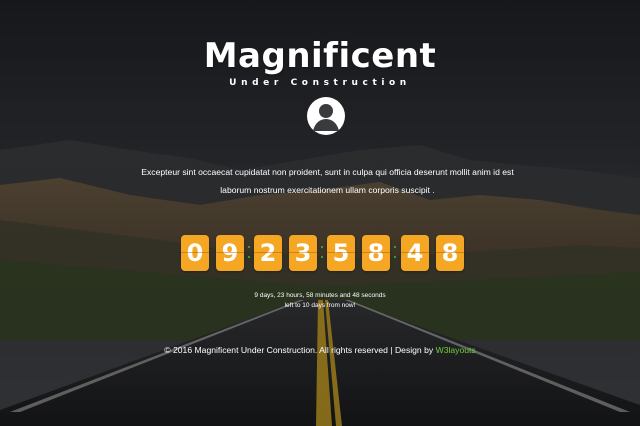  What do you see at coordinates (268, 253) in the screenshot?
I see `countdown-digit: 2` at bounding box center [268, 253].